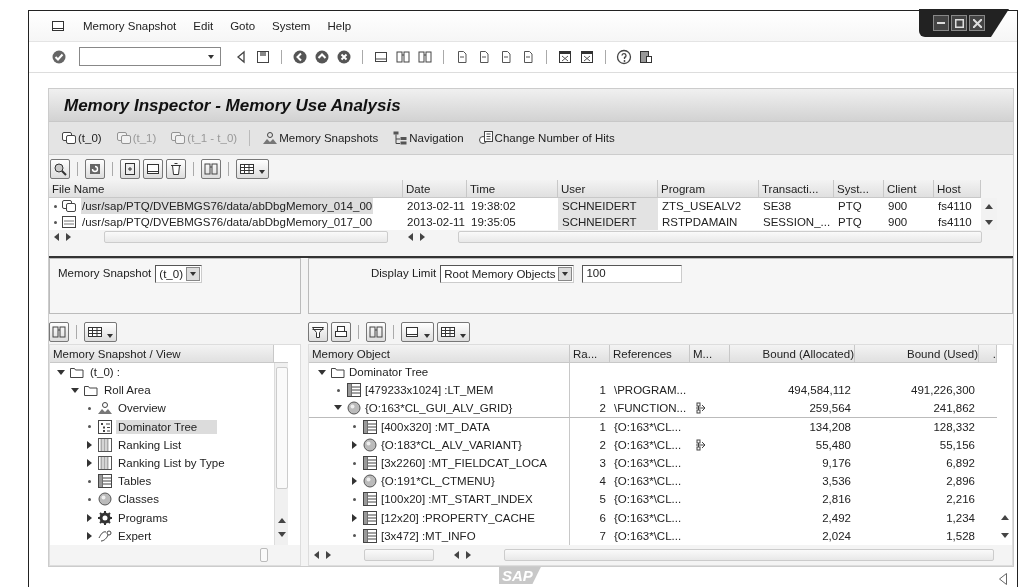  Describe the element at coordinates (512, 189) in the screenshot. I see `column-header: Time` at that location.